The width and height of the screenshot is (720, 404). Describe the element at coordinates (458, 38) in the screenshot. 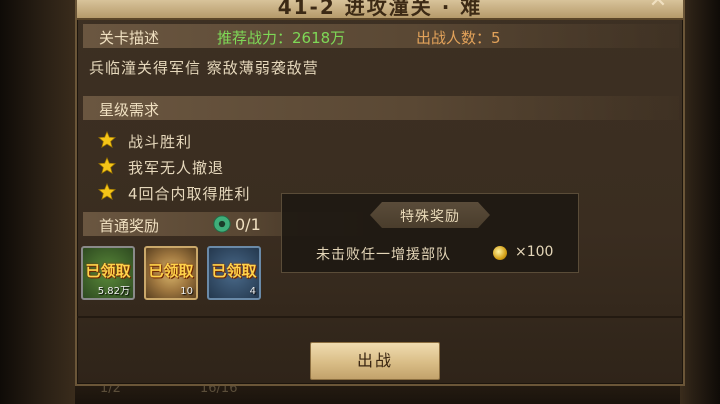

I see `troop-count: 出战人数：5` at that location.